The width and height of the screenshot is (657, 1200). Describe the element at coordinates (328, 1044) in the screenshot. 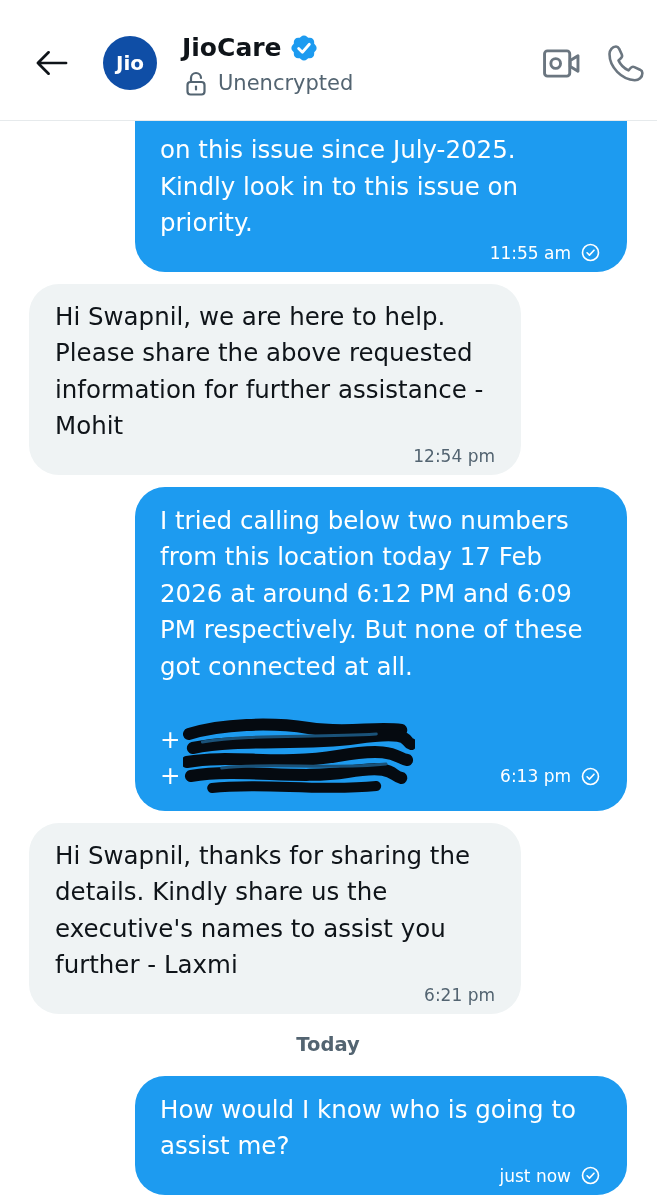

I see `date-divider-label: Today` at that location.